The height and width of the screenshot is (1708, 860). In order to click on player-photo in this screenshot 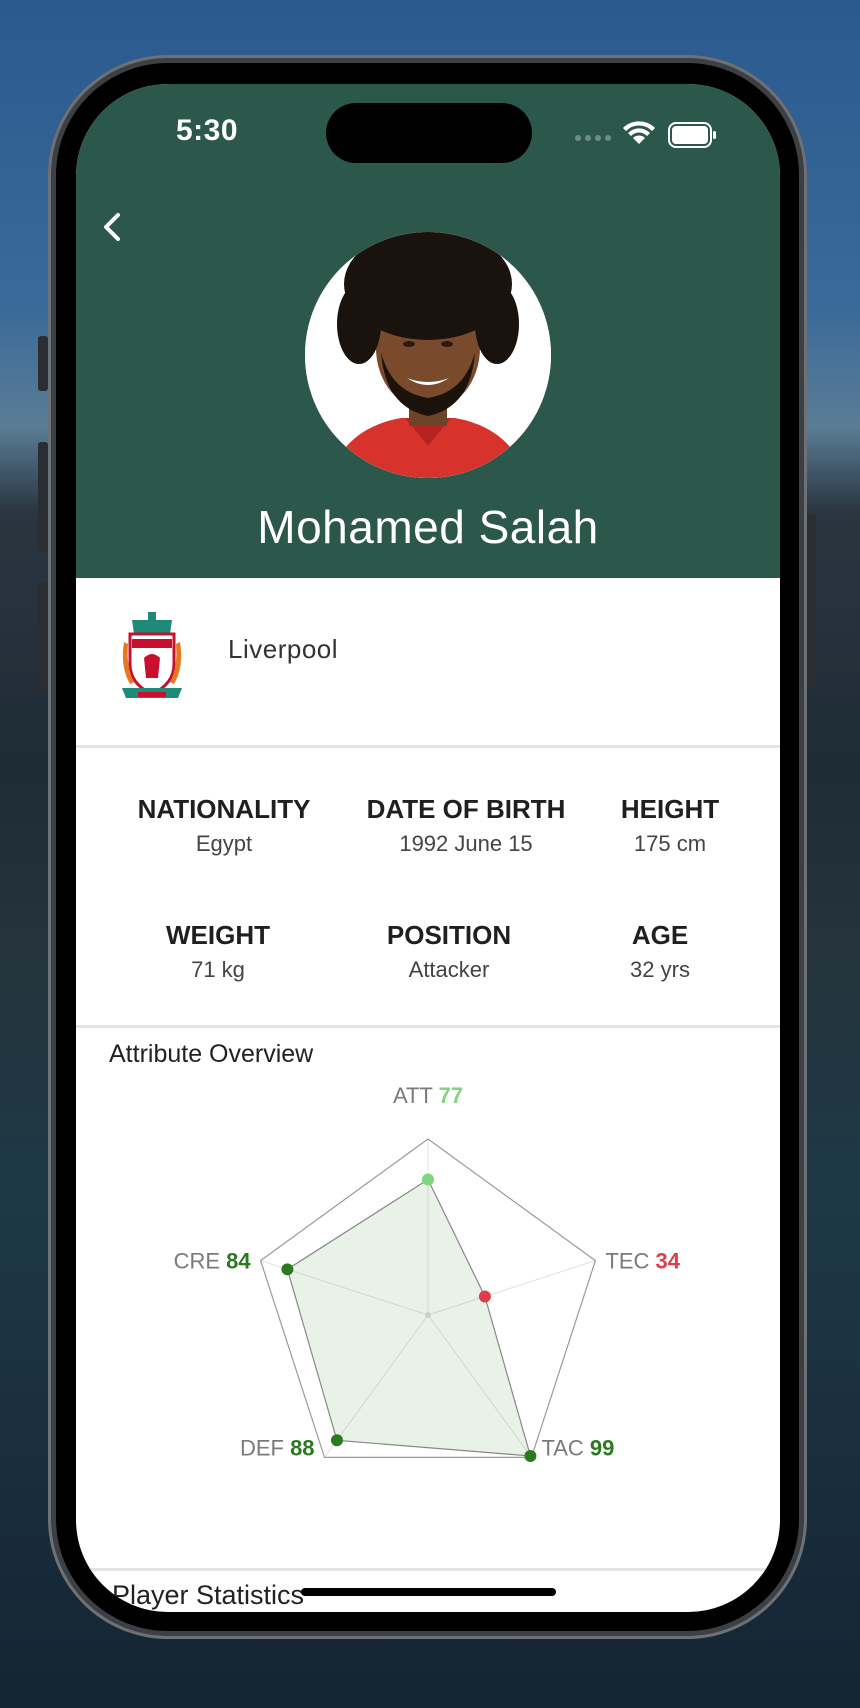, I will do `click(428, 355)`.